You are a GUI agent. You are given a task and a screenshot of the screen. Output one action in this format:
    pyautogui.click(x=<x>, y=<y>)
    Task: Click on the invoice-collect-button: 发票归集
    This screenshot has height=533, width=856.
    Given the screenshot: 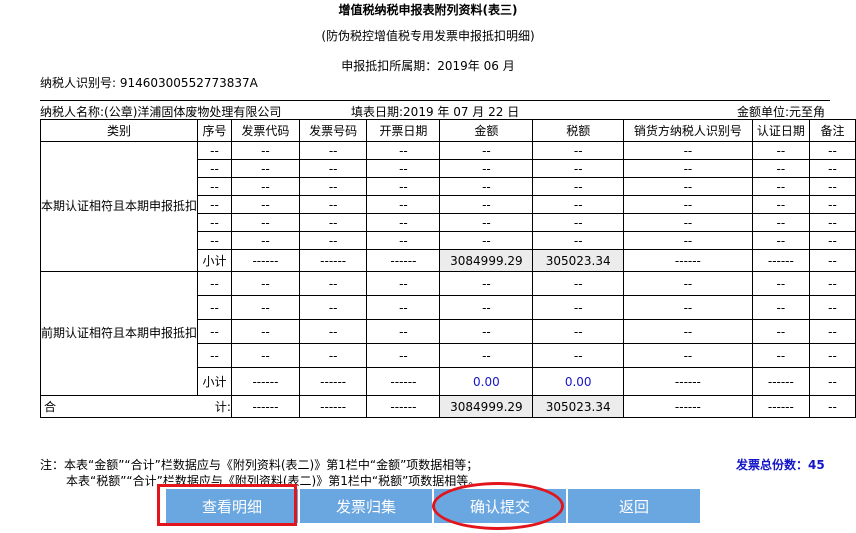 What is the action you would take?
    pyautogui.click(x=366, y=506)
    